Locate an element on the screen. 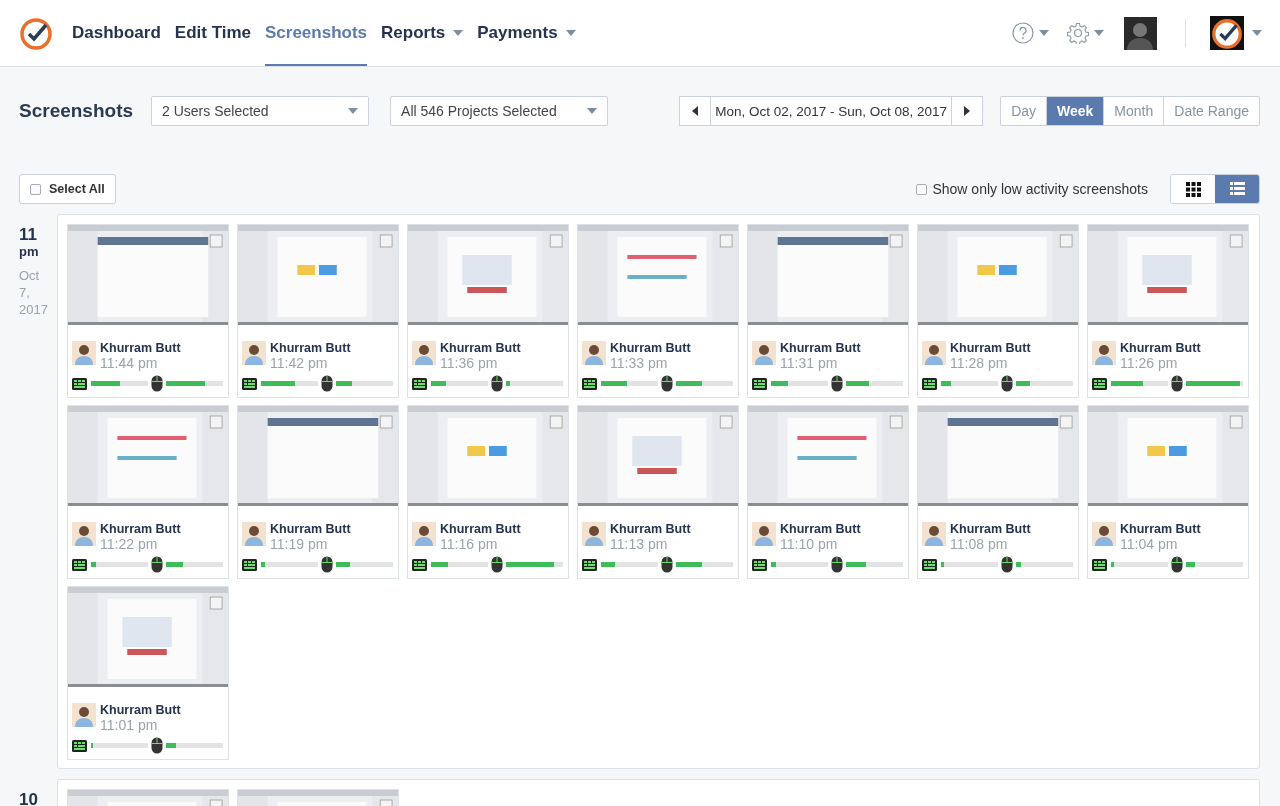 This screenshot has width=1280, height=806. screenshot-time: 11:42 pm is located at coordinates (299, 363).